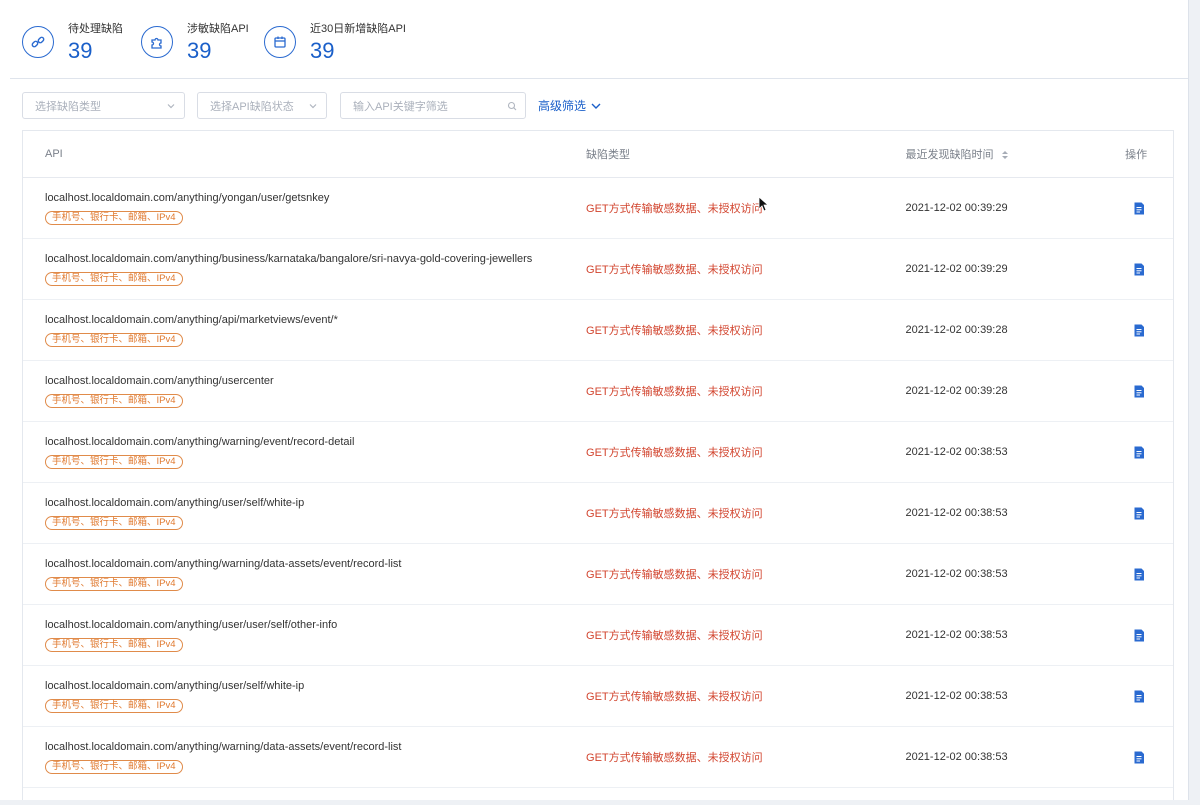 The image size is (1200, 805). I want to click on header-defect-type: 缺陷类型, so click(608, 155).